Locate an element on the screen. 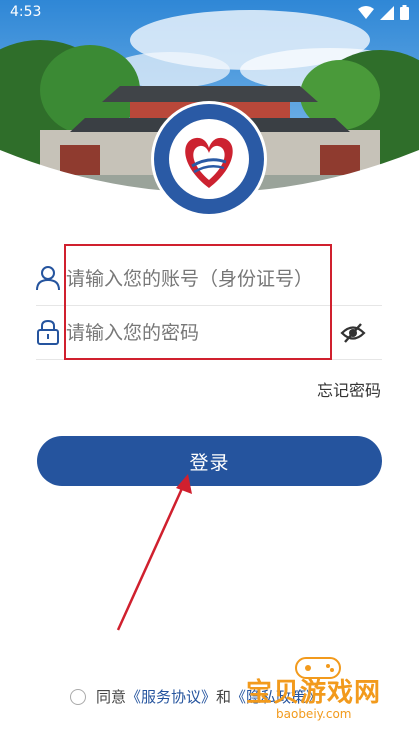  agree-and: 和 is located at coordinates (224, 697).